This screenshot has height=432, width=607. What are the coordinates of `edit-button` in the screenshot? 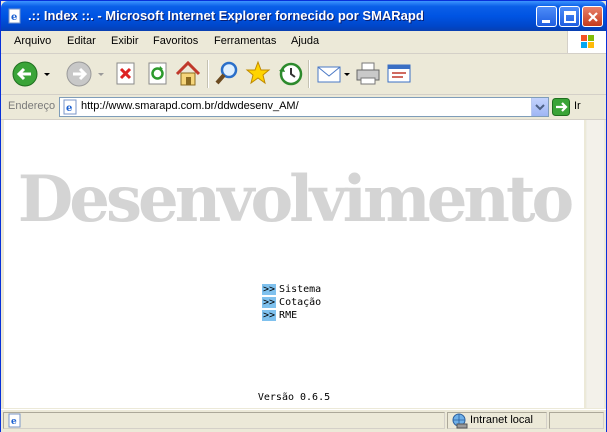 It's located at (400, 74).